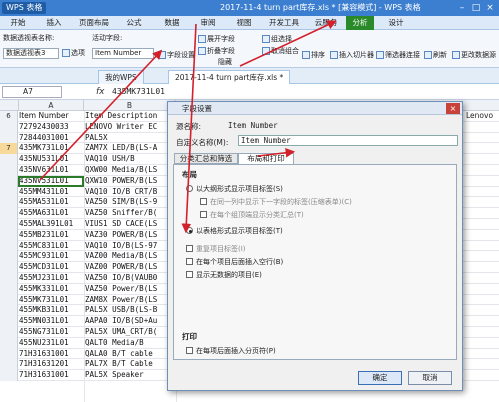 This screenshot has height=402, width=499. I want to click on cell-item-number: 455MAL391L01, so click(50, 224).